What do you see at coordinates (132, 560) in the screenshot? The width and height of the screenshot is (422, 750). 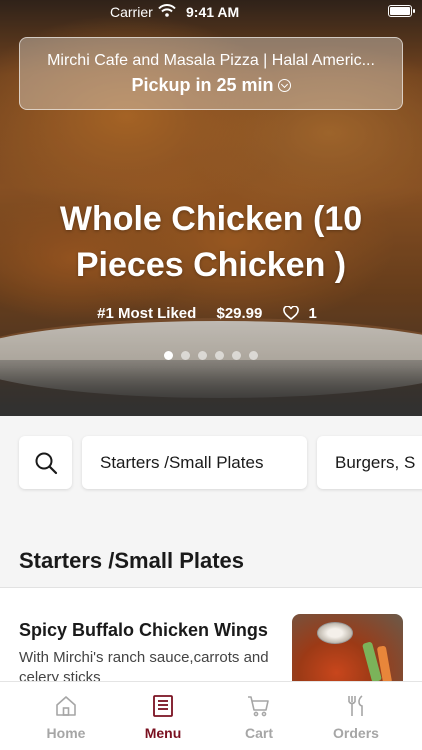 I see `section-title: Starters /Small Plates` at bounding box center [132, 560].